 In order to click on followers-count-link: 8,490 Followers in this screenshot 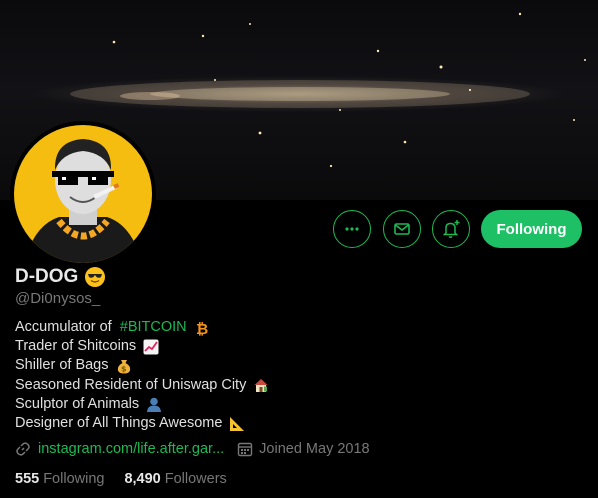, I will do `click(175, 479)`.